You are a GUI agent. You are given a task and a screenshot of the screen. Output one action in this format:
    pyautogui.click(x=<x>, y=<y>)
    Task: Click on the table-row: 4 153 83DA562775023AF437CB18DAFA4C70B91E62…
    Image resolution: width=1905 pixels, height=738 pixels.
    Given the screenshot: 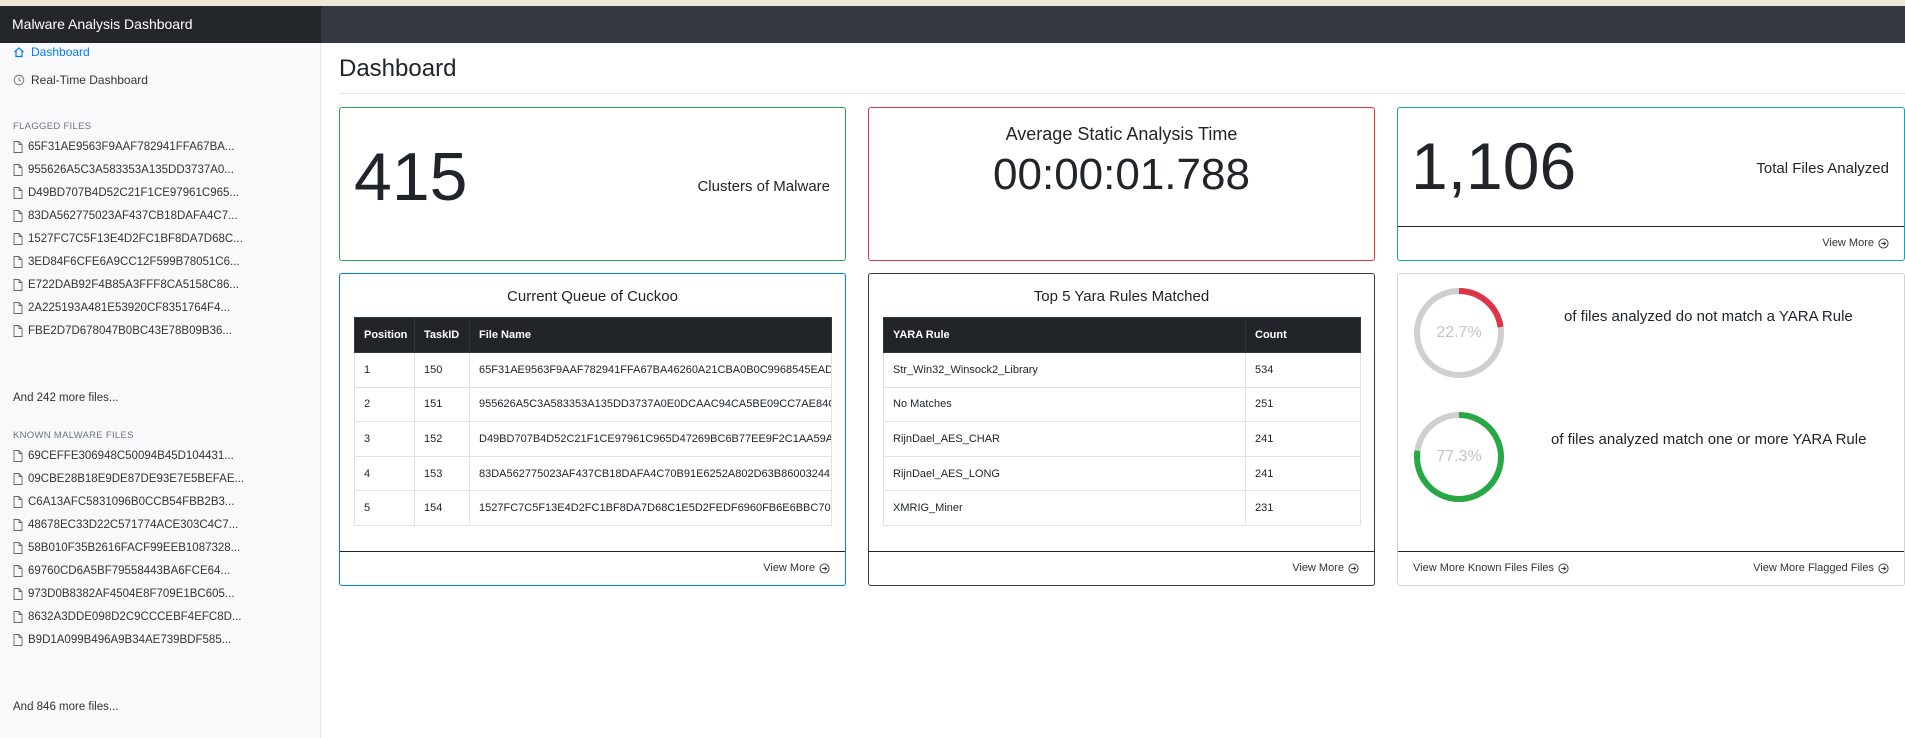 What is the action you would take?
    pyautogui.click(x=593, y=473)
    